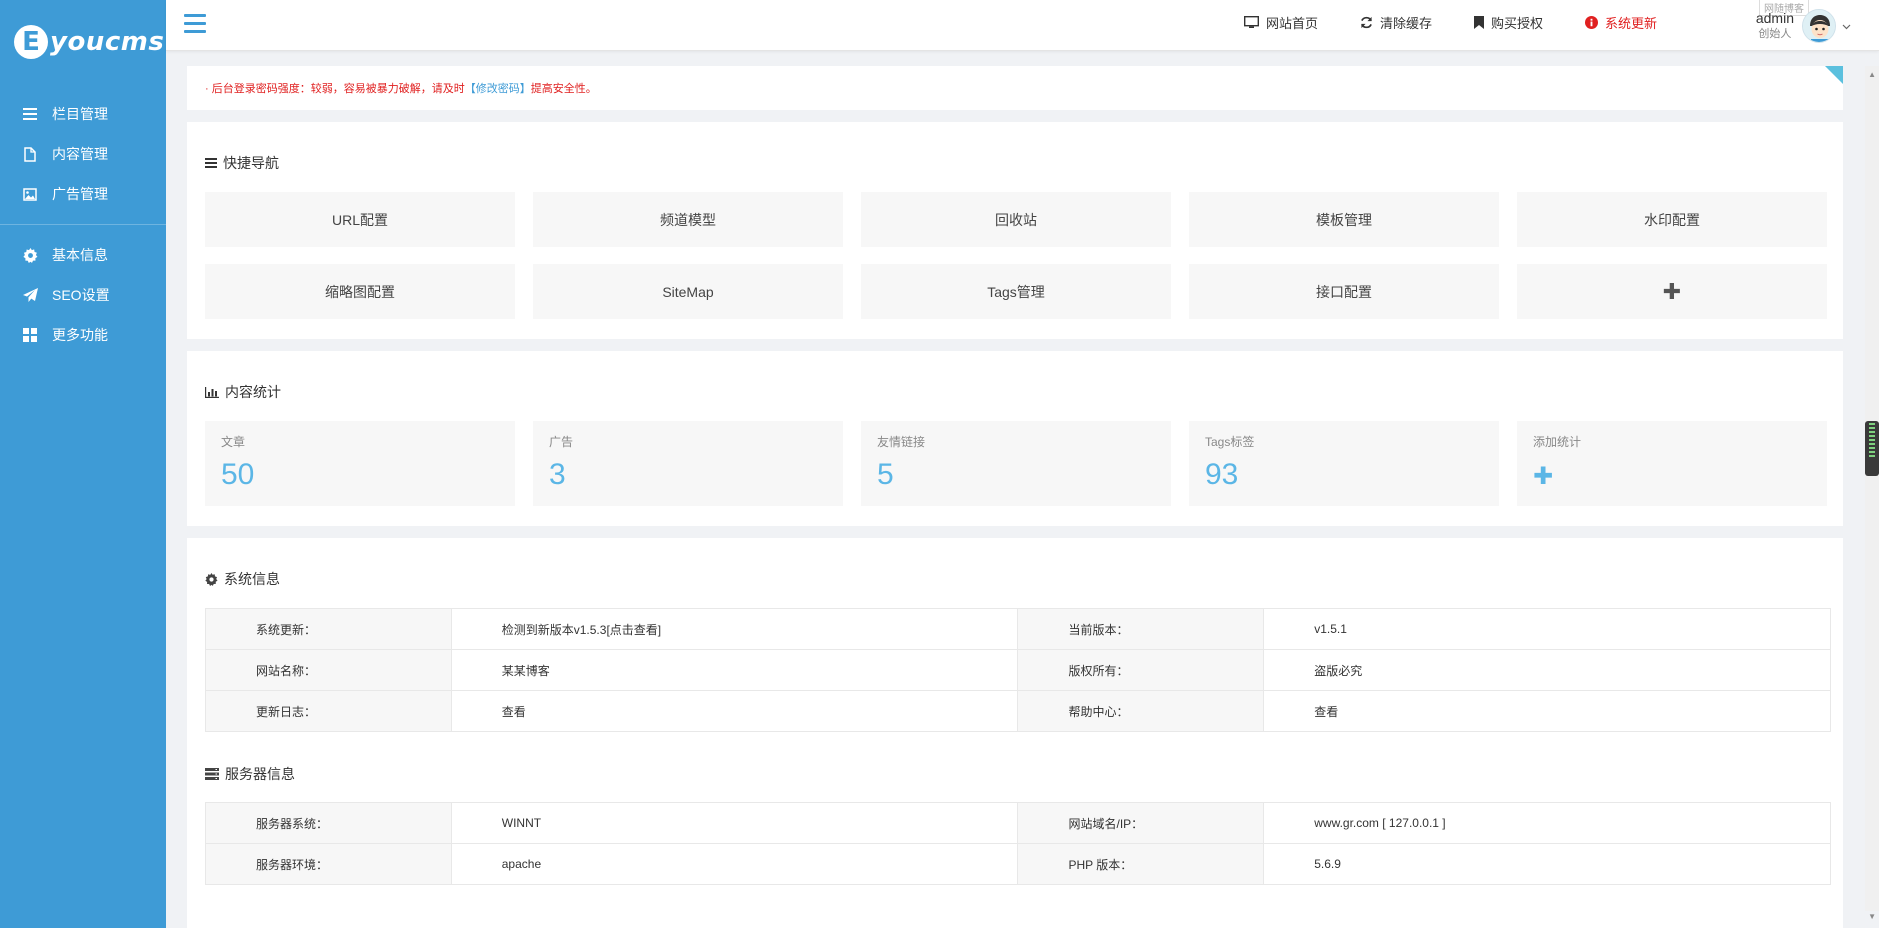 The image size is (1879, 928). I want to click on quick-nav-watermark-config: 水印配置, so click(1672, 219).